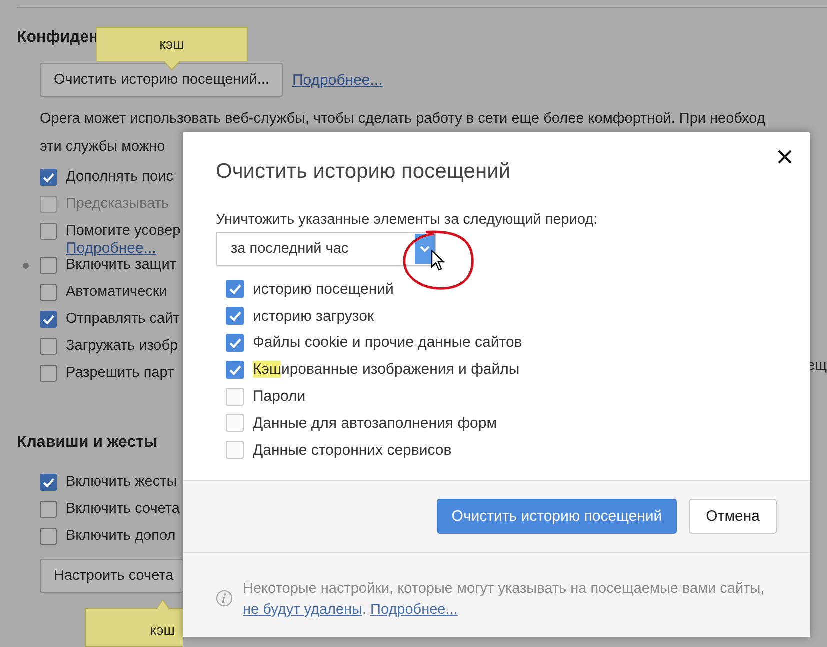  Describe the element at coordinates (103, 147) in the screenshot. I see `description-text: эти службы можно` at that location.